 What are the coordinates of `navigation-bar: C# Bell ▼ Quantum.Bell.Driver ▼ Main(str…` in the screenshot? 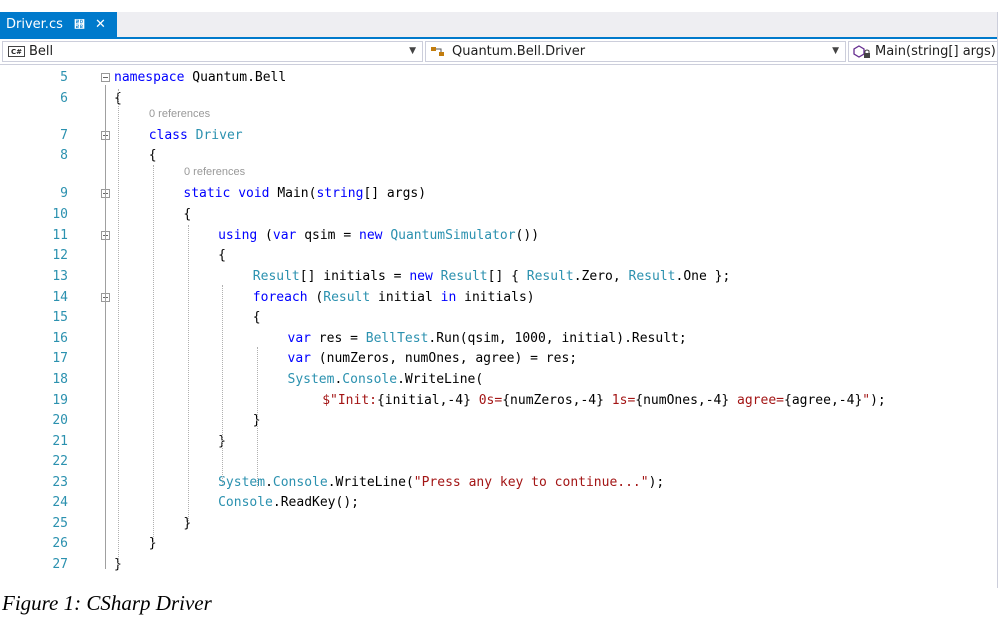 It's located at (498, 52).